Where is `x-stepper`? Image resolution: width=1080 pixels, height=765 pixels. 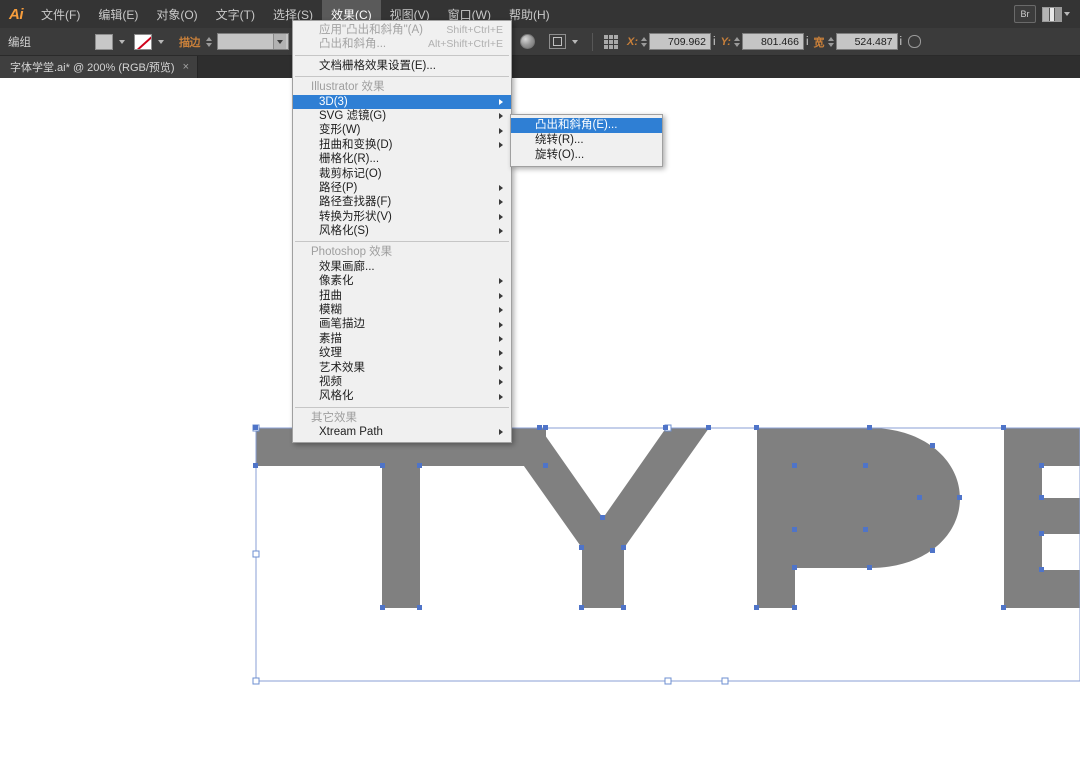 x-stepper is located at coordinates (644, 41).